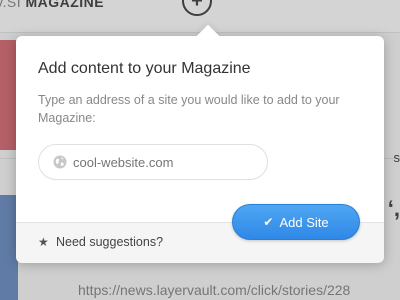 Image resolution: width=400 pixels, height=300 pixels. Describe the element at coordinates (165, 162) in the screenshot. I see `site-url-input` at that location.